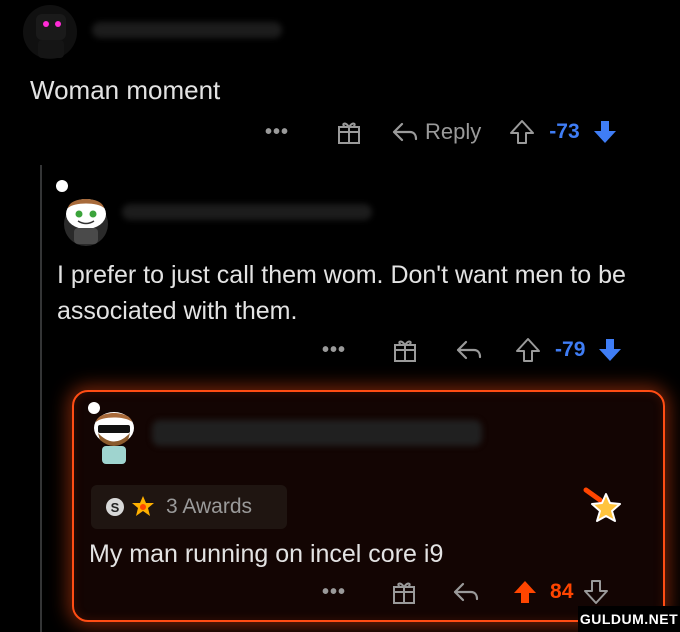  I want to click on comment-2-username, so click(247, 212).